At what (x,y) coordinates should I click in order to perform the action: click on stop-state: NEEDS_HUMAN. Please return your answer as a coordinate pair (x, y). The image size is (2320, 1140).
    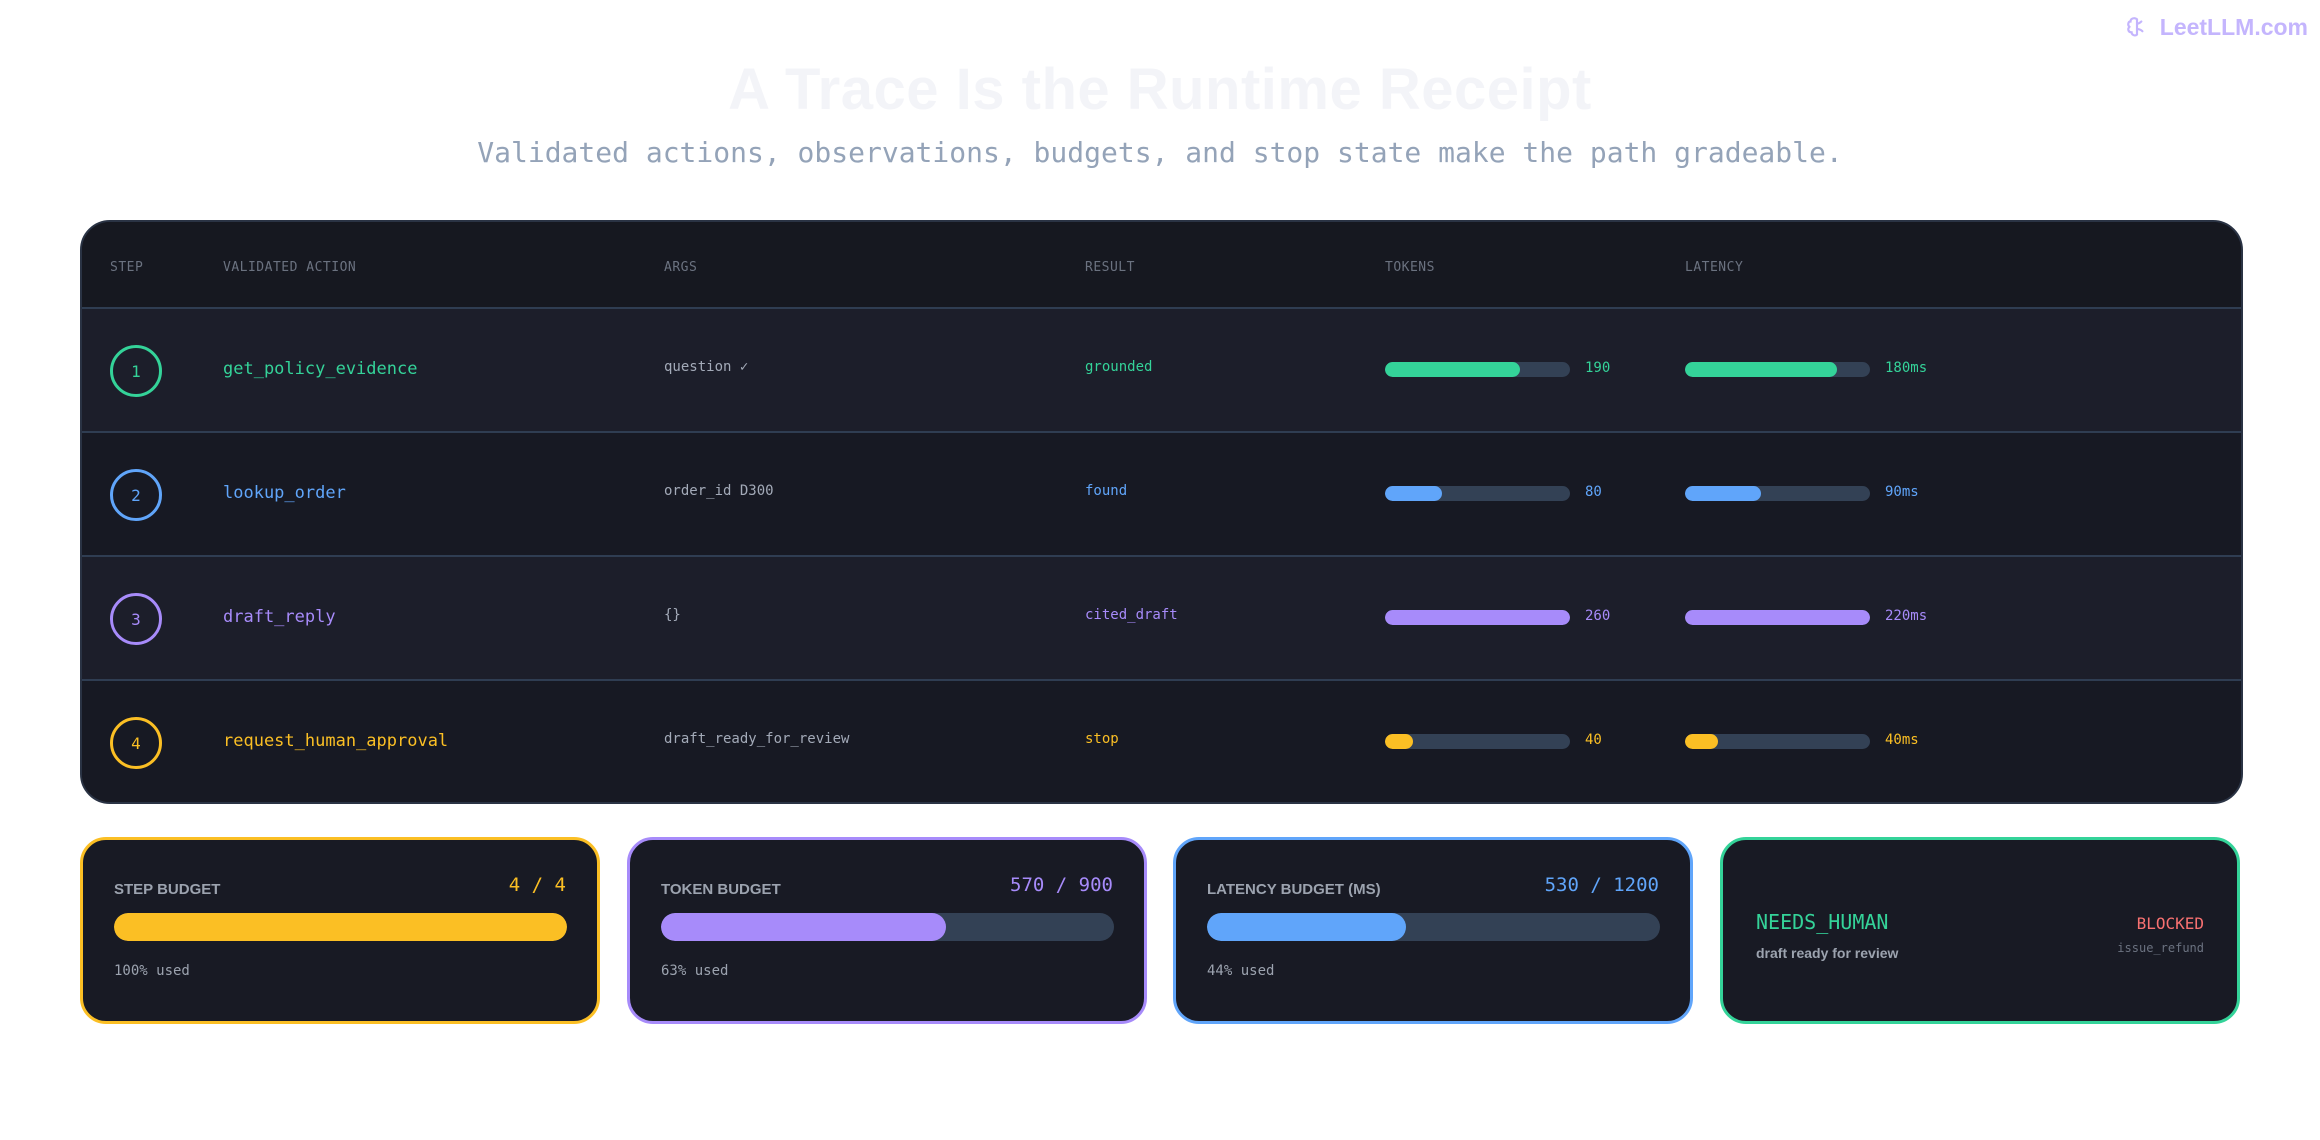
    Looking at the image, I should click on (1822, 922).